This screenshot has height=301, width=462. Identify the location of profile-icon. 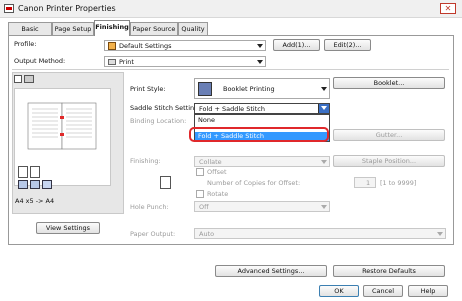
(112, 46).